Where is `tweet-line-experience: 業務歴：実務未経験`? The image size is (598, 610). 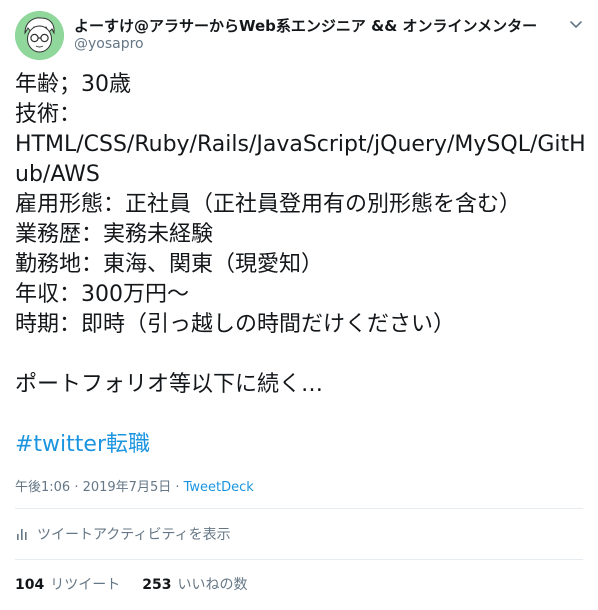 tweet-line-experience: 業務歴：実務未経験 is located at coordinates (114, 234).